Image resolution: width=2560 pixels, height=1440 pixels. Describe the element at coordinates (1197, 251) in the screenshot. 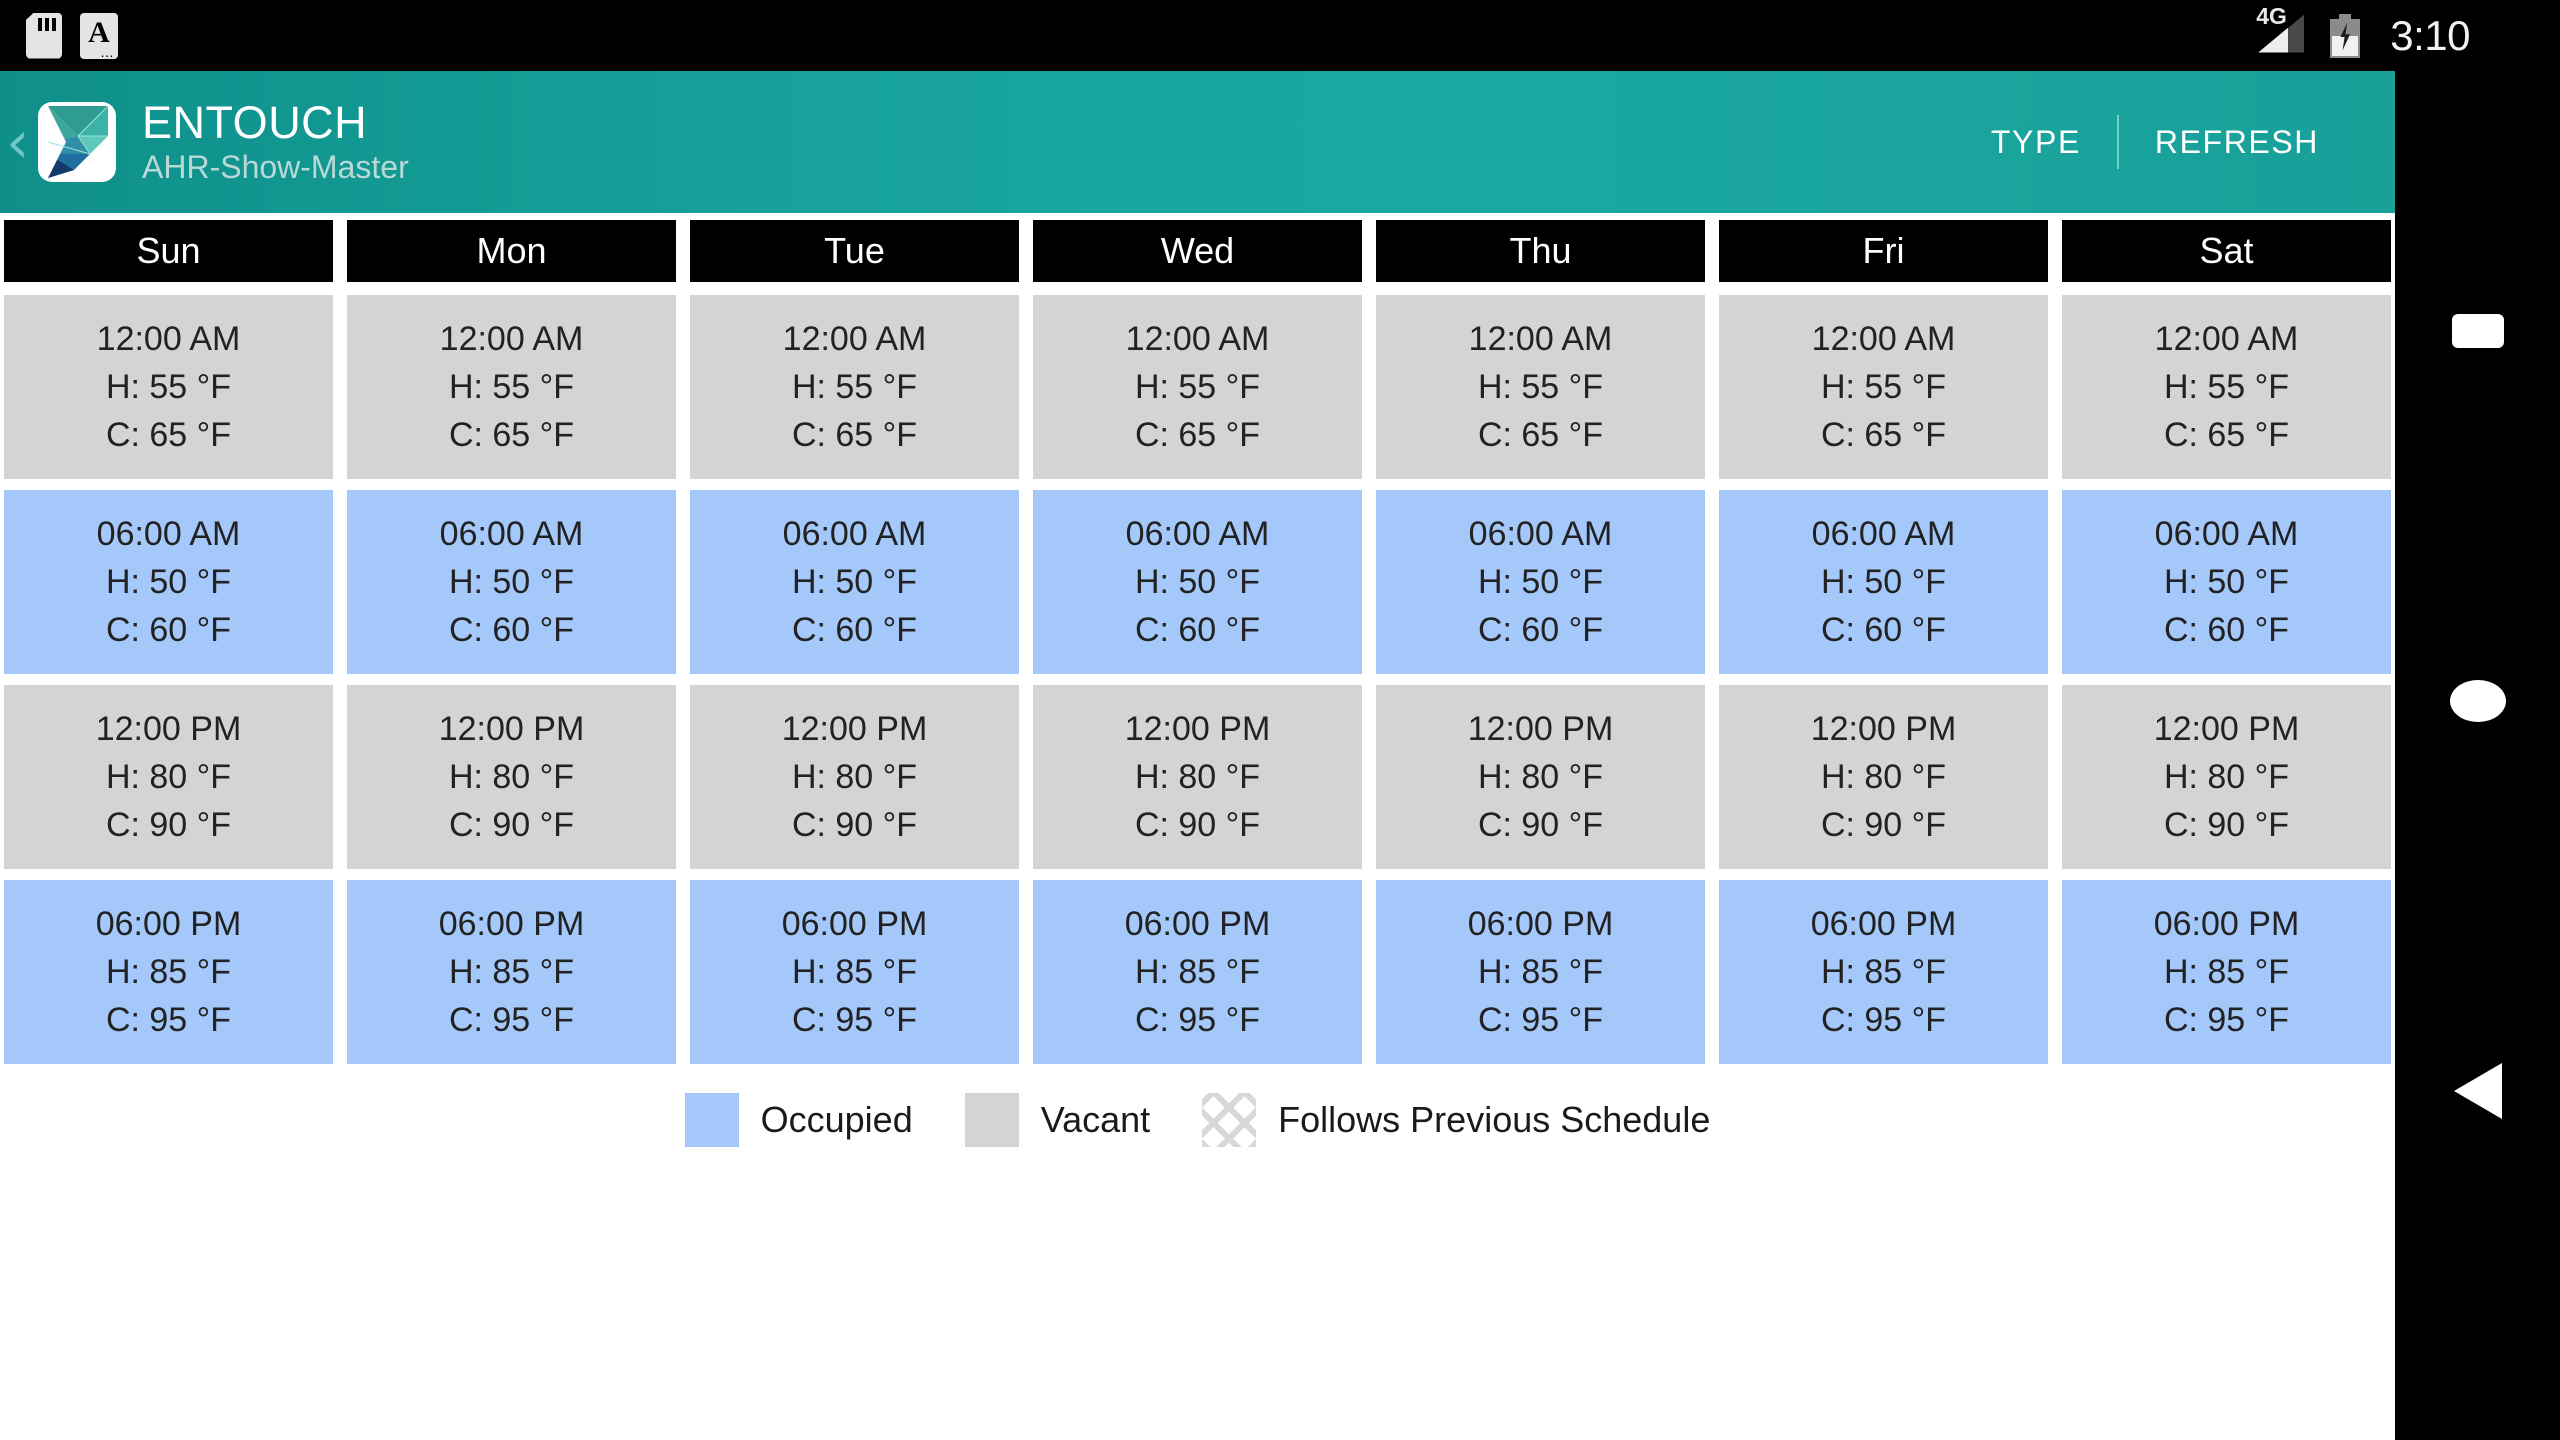

I see `day-header-wed: Wed` at that location.